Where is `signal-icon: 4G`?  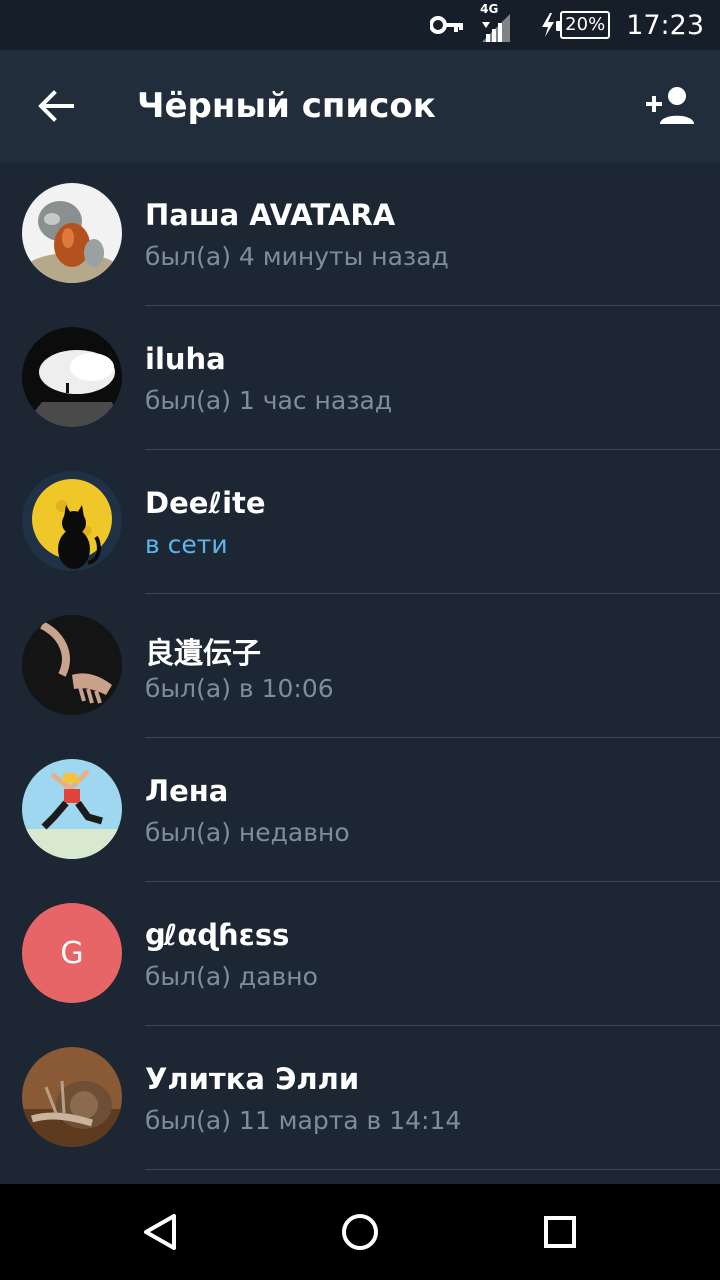 signal-icon: 4G is located at coordinates (497, 22).